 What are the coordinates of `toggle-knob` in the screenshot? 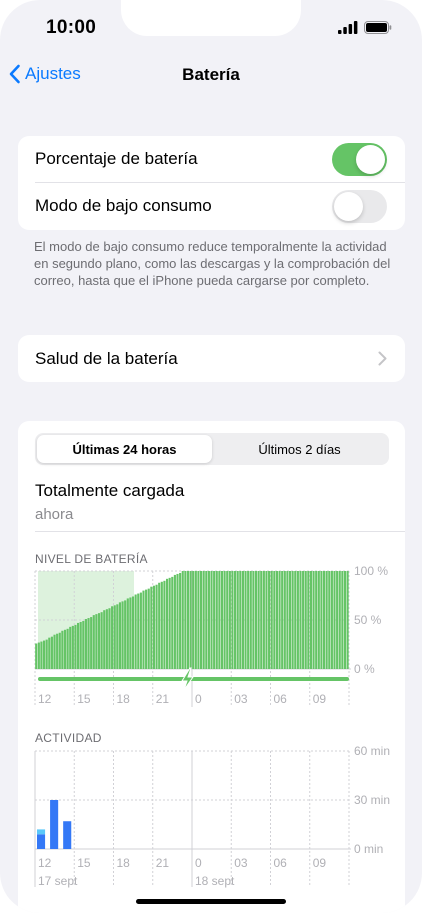 It's located at (348, 206).